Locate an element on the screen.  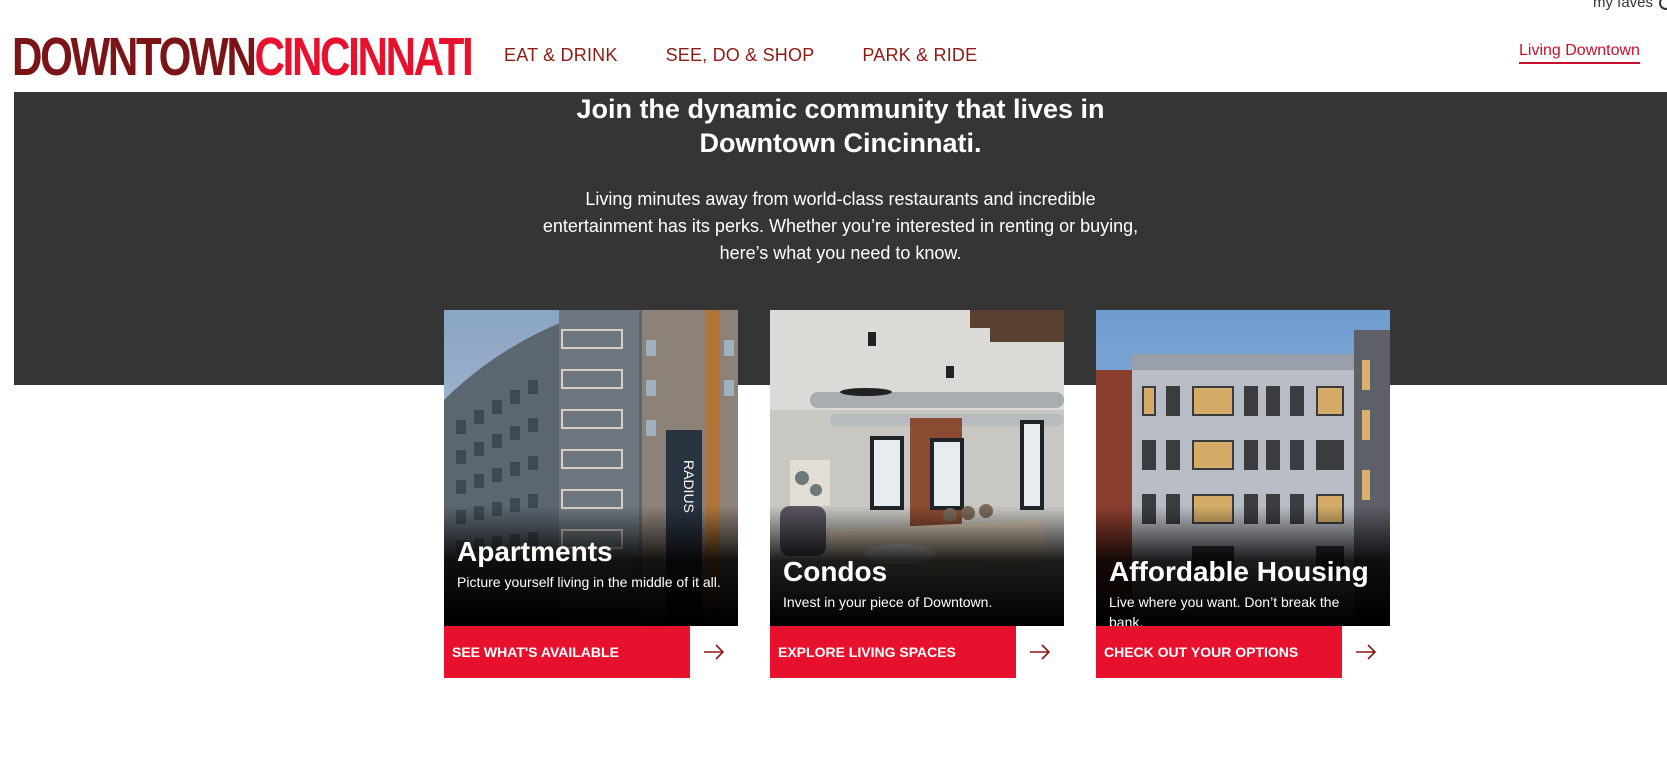
nav-eat-drink: EAT & DRINK is located at coordinates (561, 55).